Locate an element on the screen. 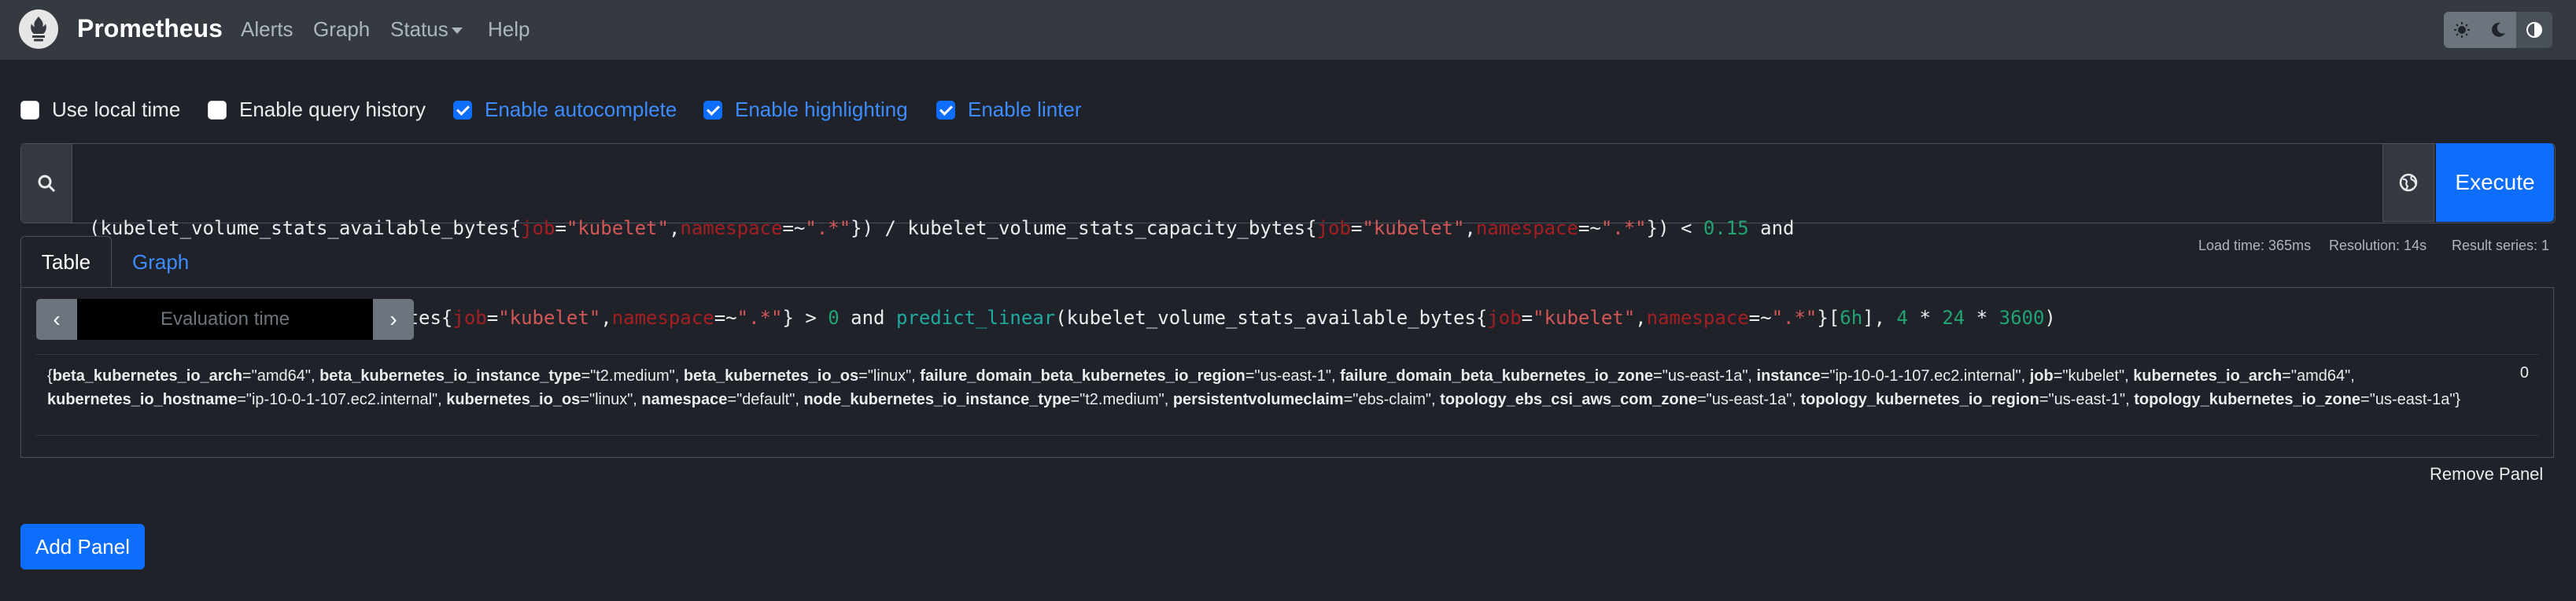 Image resolution: width=2576 pixels, height=601 pixels. nav-status-dropdown: Status is located at coordinates (427, 29).